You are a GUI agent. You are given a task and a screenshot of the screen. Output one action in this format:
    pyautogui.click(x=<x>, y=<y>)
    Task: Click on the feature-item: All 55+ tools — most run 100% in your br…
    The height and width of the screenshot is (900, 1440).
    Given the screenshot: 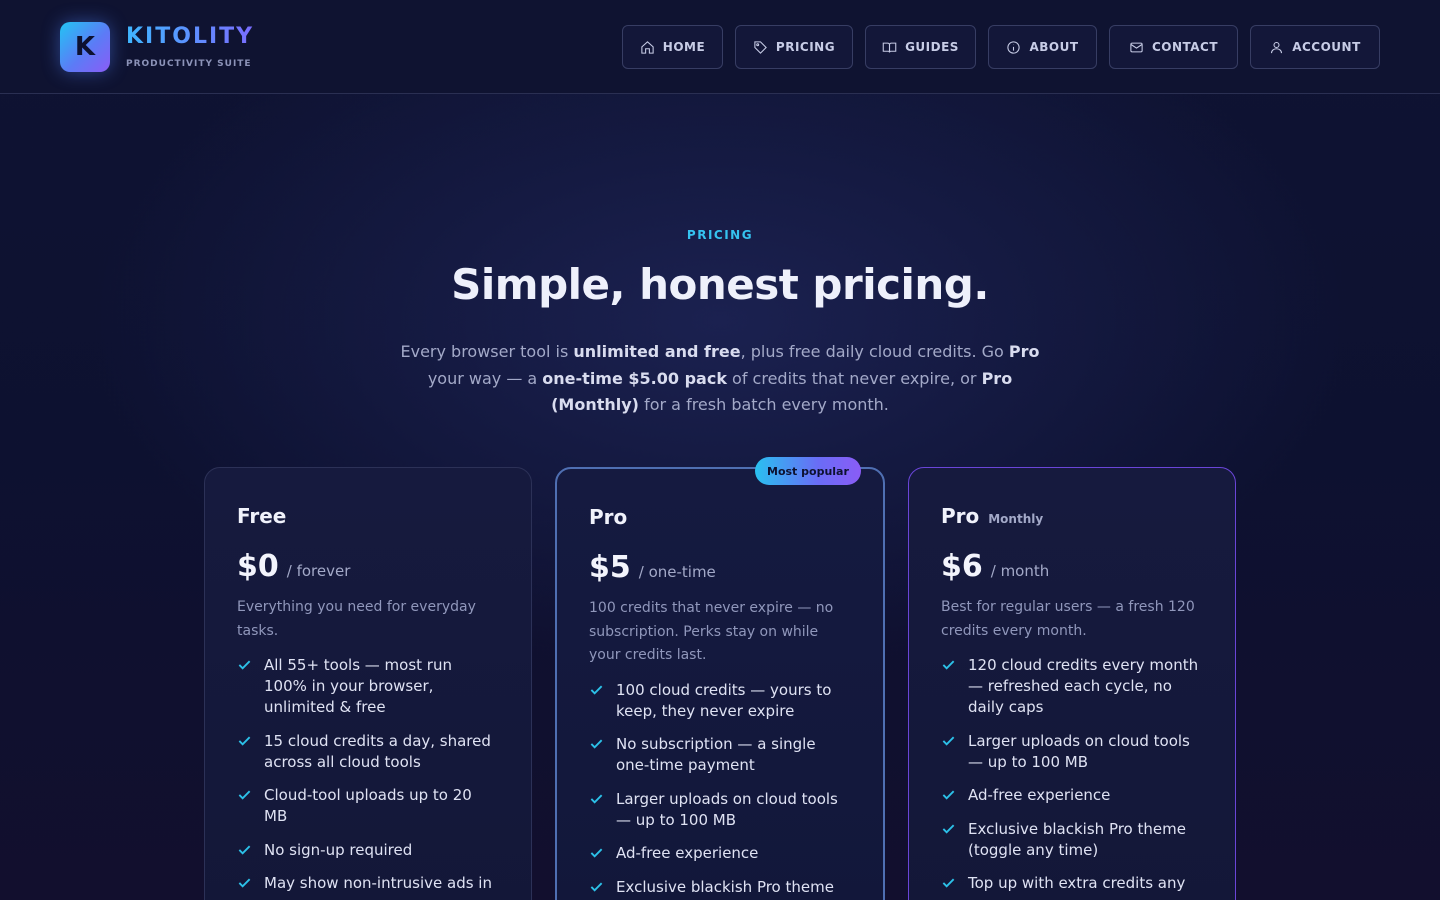 What is the action you would take?
    pyautogui.click(x=368, y=686)
    